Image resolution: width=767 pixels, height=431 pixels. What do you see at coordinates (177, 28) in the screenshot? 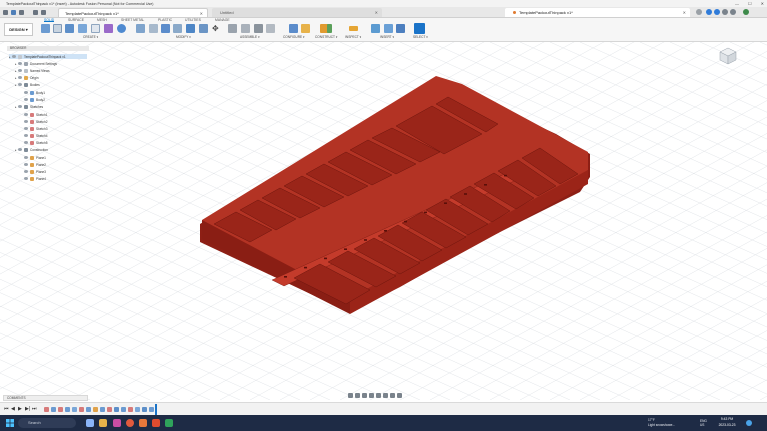
I see `shell-icon` at bounding box center [177, 28].